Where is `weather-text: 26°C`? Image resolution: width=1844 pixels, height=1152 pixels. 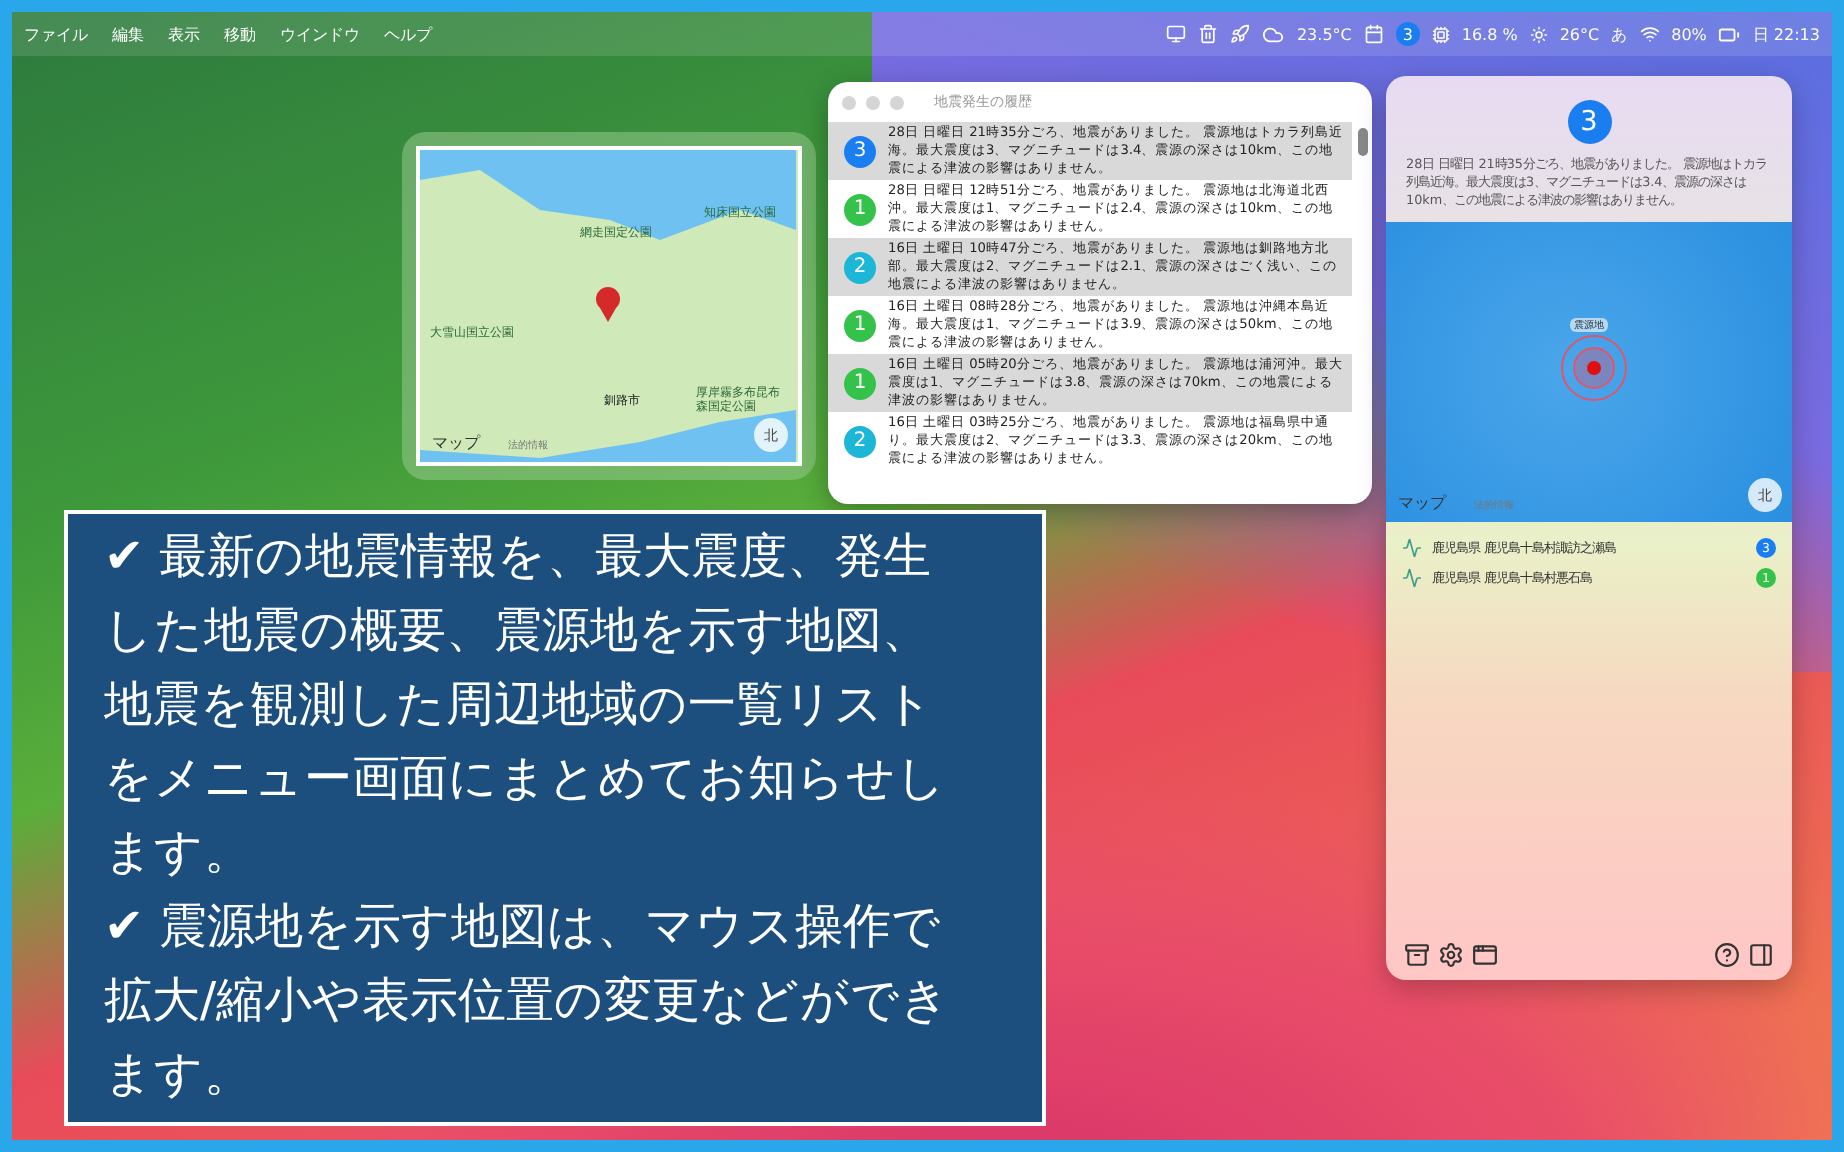 weather-text: 26°C is located at coordinates (1579, 34).